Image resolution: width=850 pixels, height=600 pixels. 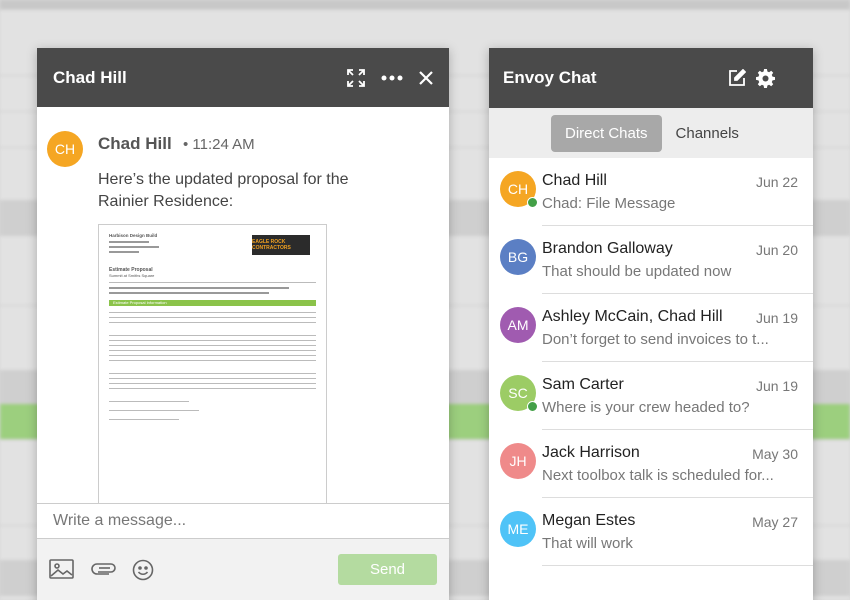 What do you see at coordinates (607, 248) in the screenshot?
I see `conversation-name: Brandon Galloway` at bounding box center [607, 248].